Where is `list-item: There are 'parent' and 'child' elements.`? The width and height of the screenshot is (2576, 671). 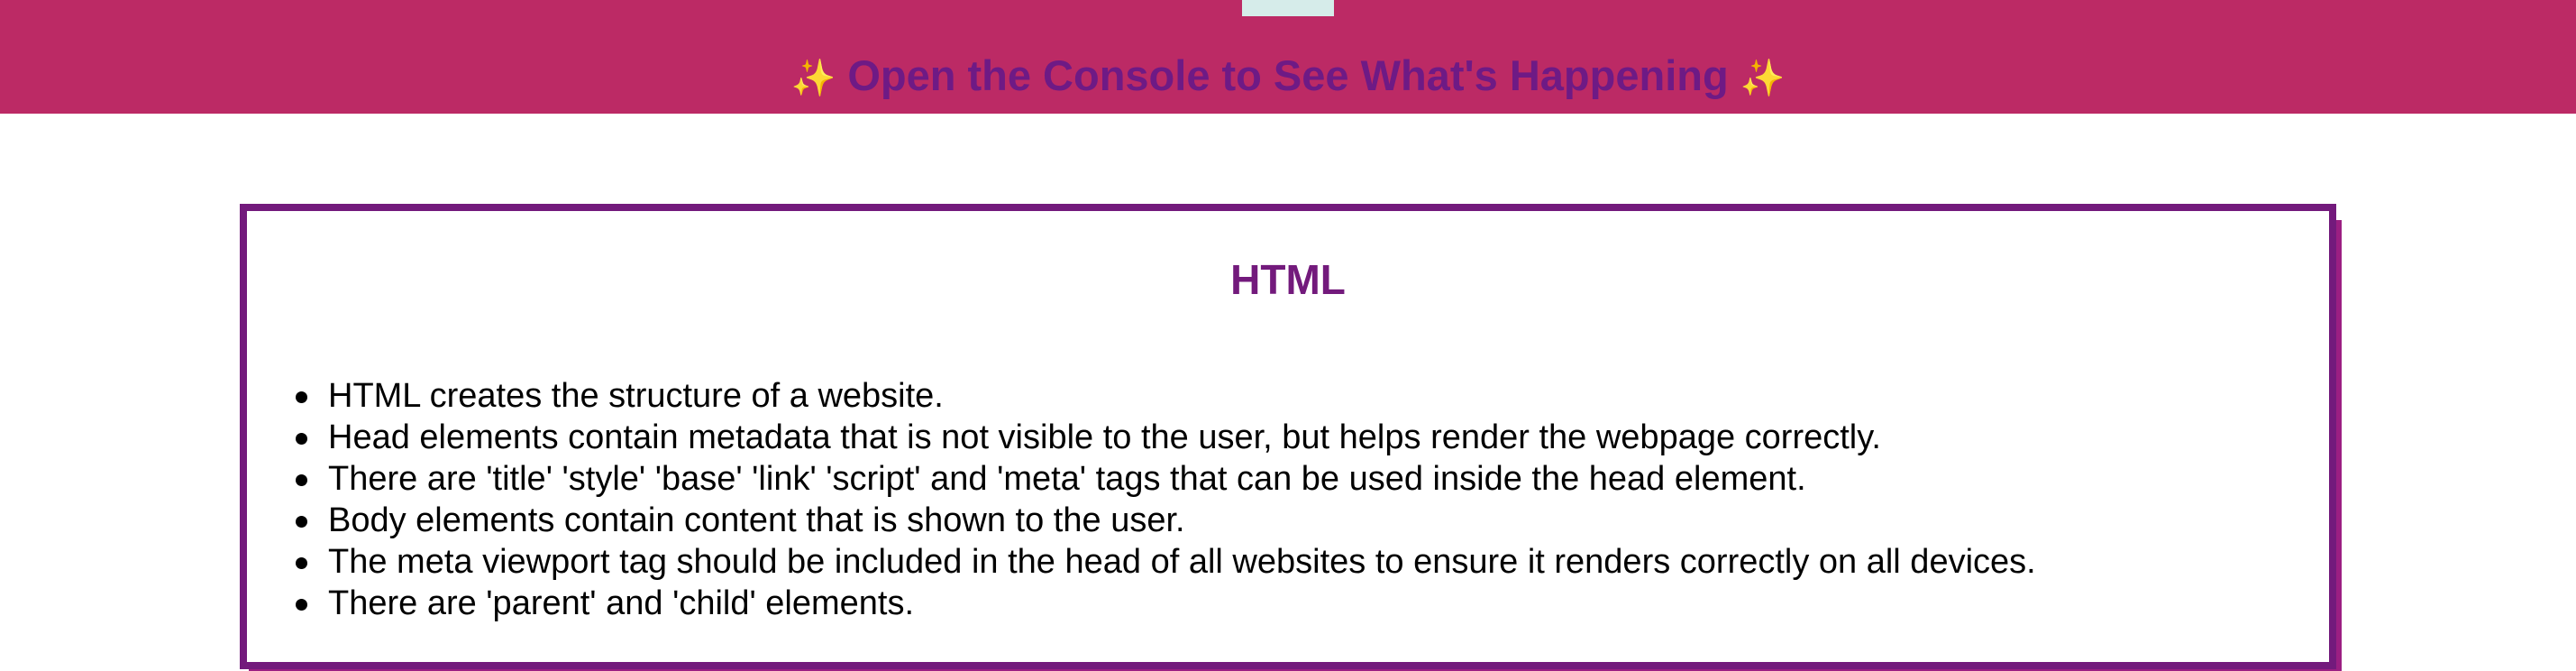
list-item: There are 'parent' and 'child' elements. is located at coordinates (1166, 603).